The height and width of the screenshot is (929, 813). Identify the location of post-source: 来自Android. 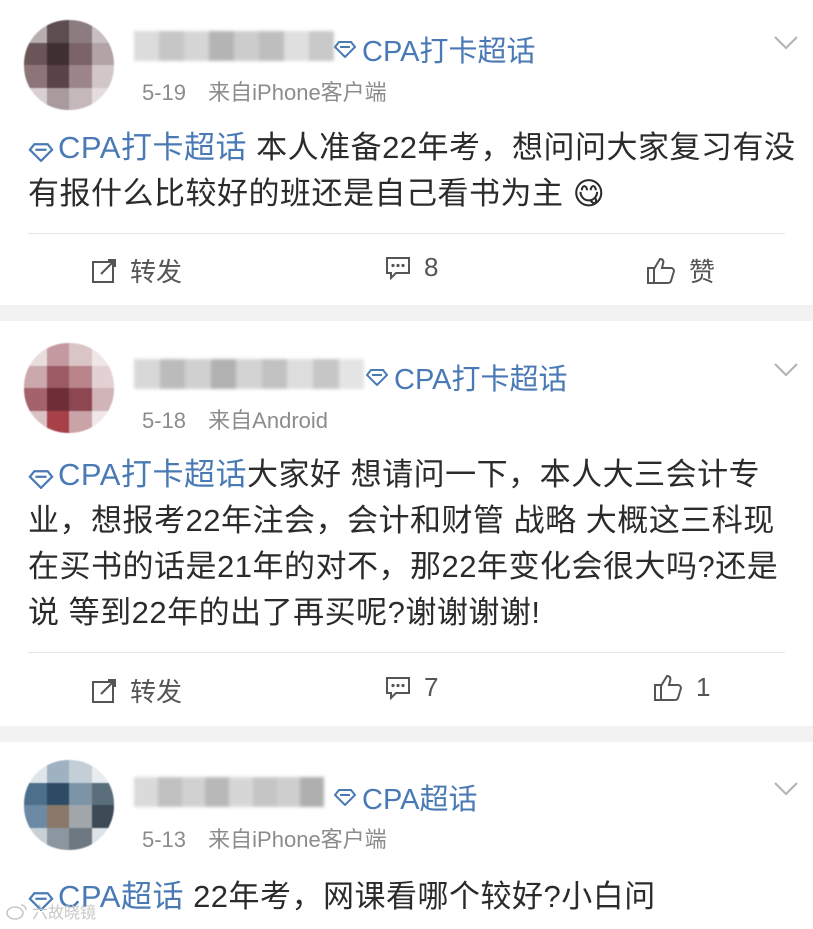
(268, 420).